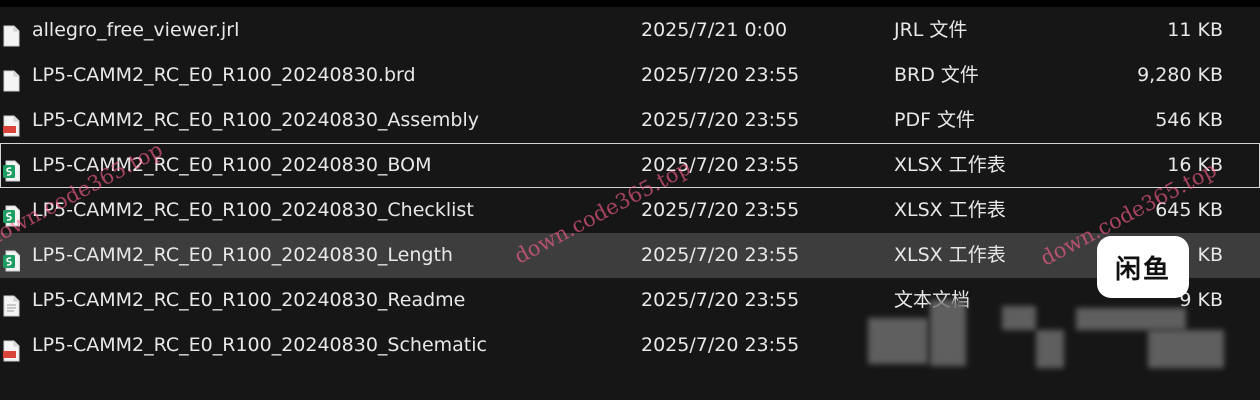 This screenshot has height=400, width=1260. Describe the element at coordinates (249, 300) in the screenshot. I see `file-name: LP5-CAMM2_RC_E0_R100_20240830_Readme` at that location.